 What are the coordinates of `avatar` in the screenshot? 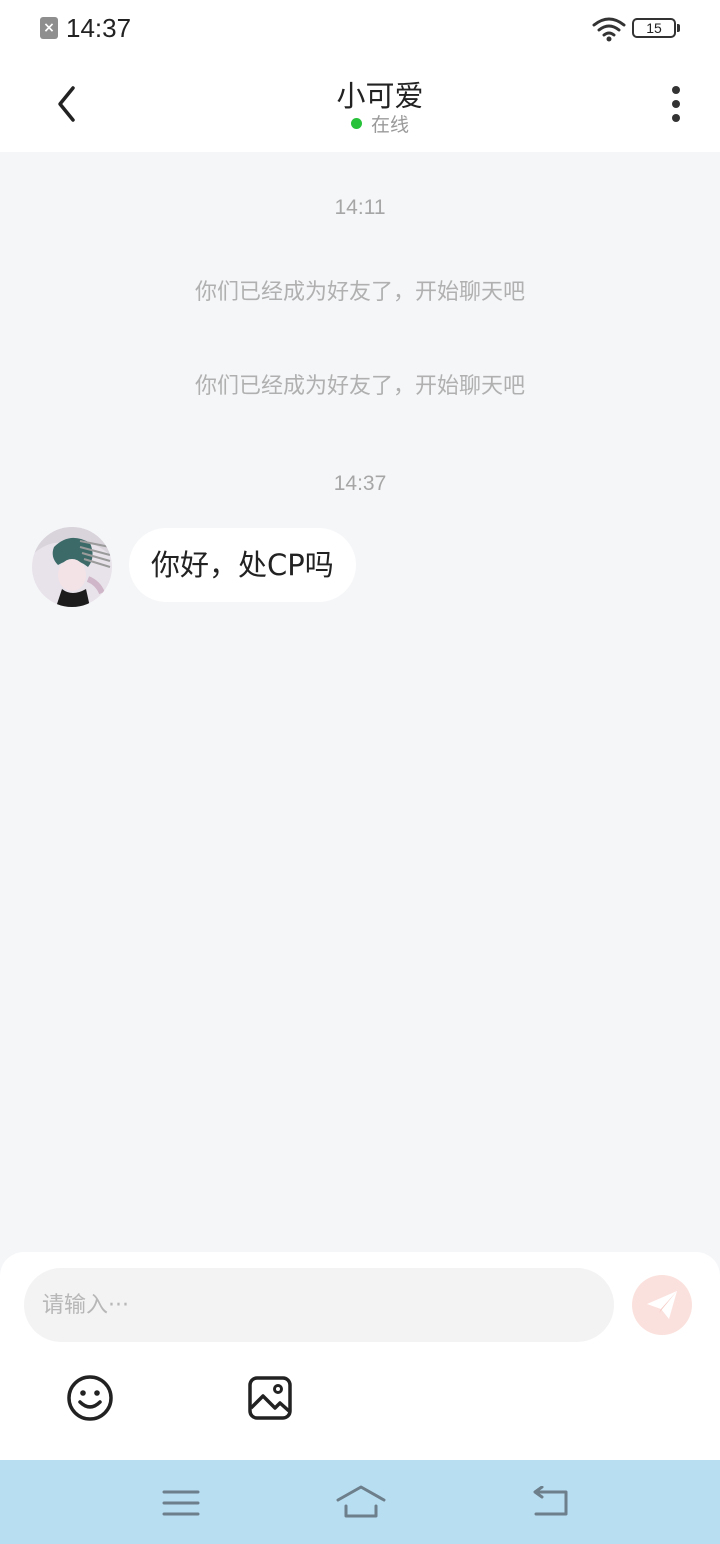 It's located at (72, 567).